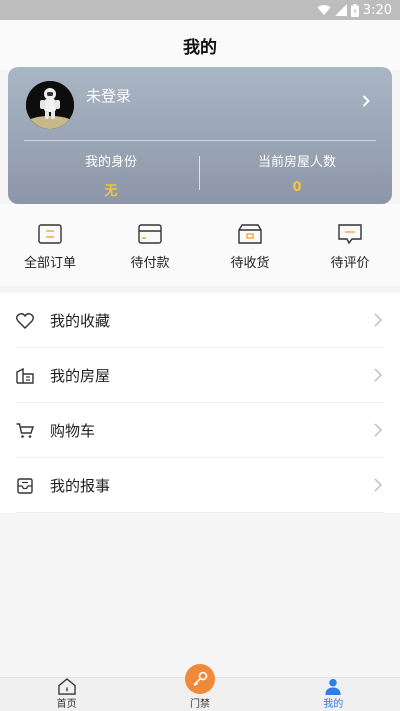 The width and height of the screenshot is (400, 711). What do you see at coordinates (350, 245) in the screenshot?
I see `order-pending-review-button: 待评价` at bounding box center [350, 245].